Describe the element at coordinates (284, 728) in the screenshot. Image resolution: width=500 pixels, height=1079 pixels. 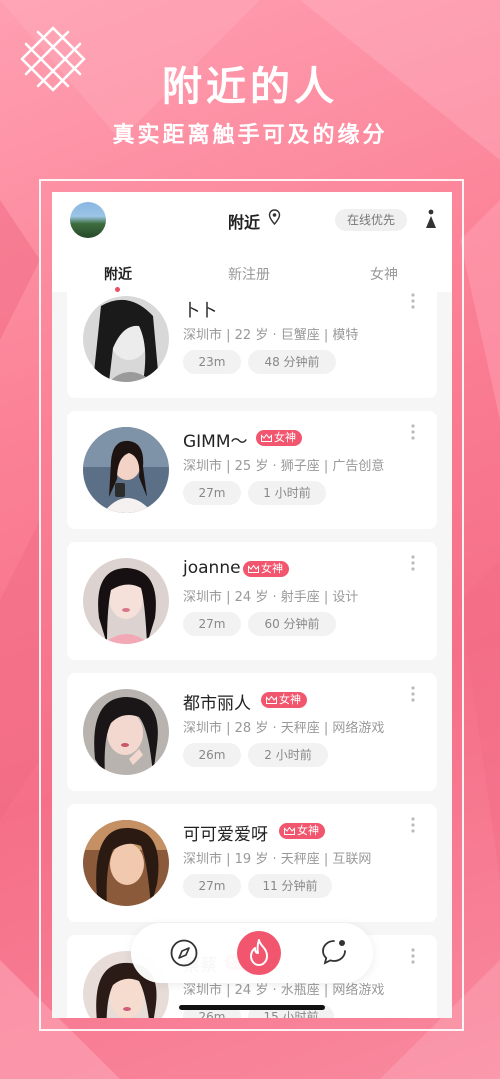
I see `user-info: 深圳市 | 28 岁 · 天秤座 | 网络游戏` at that location.